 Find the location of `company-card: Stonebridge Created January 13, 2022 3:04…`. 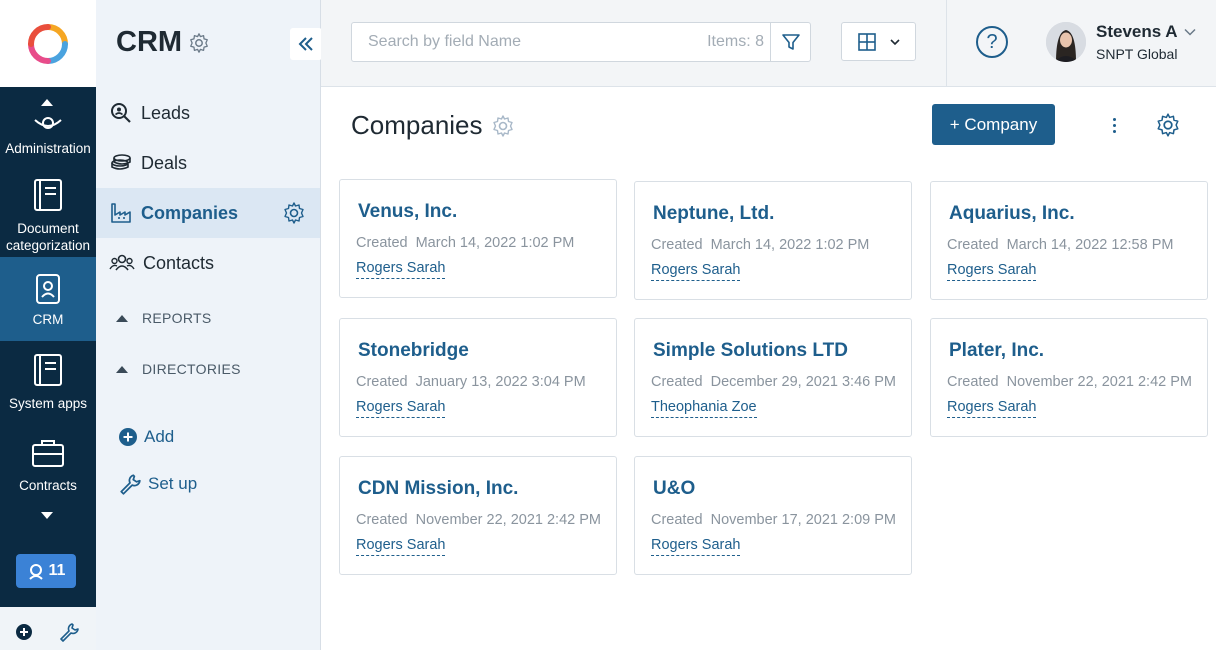

company-card: Stonebridge Created January 13, 2022 3:04… is located at coordinates (478, 377).